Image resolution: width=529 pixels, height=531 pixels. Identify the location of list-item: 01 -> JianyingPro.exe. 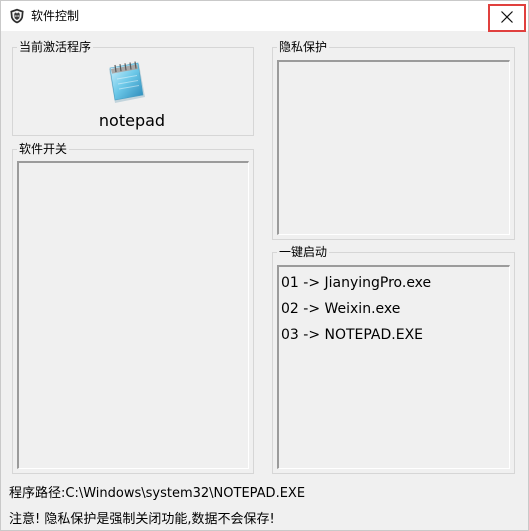
(394, 283).